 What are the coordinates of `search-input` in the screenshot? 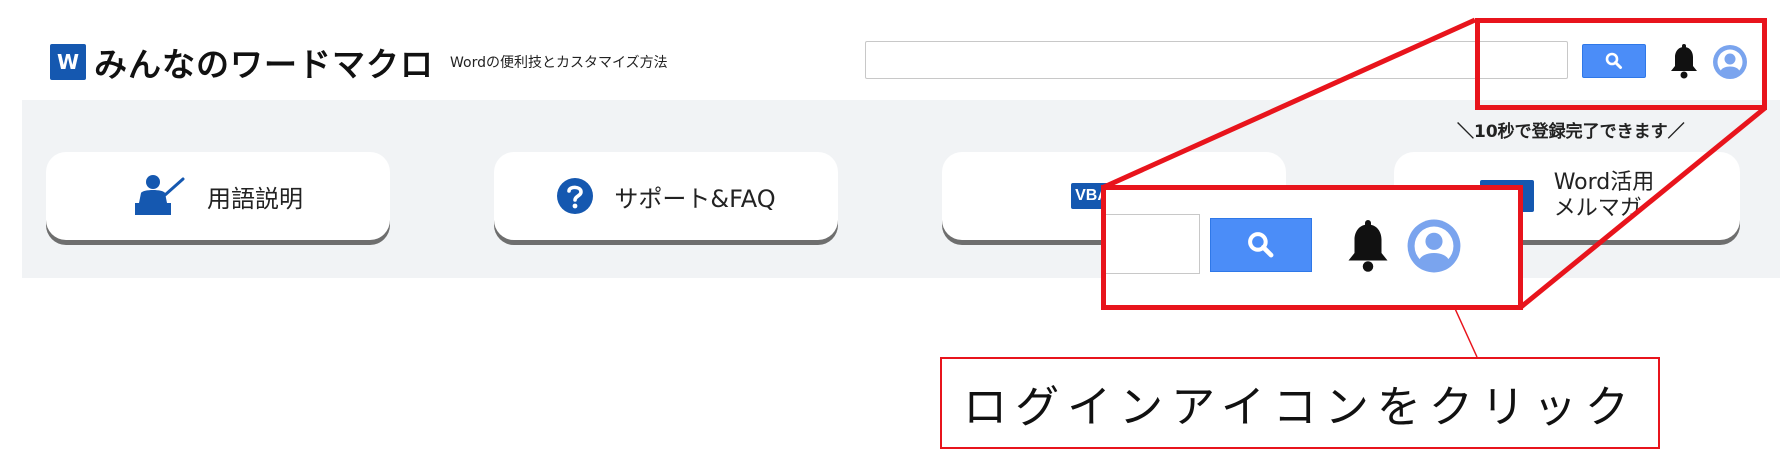 It's located at (1216, 60).